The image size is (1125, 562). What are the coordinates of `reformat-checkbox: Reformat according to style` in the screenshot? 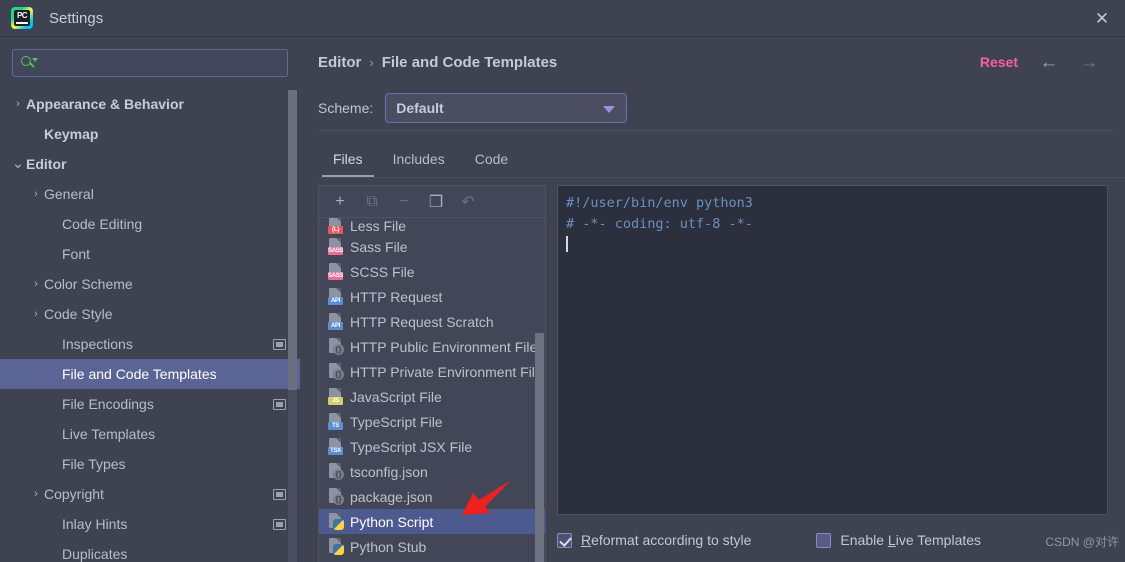 It's located at (654, 540).